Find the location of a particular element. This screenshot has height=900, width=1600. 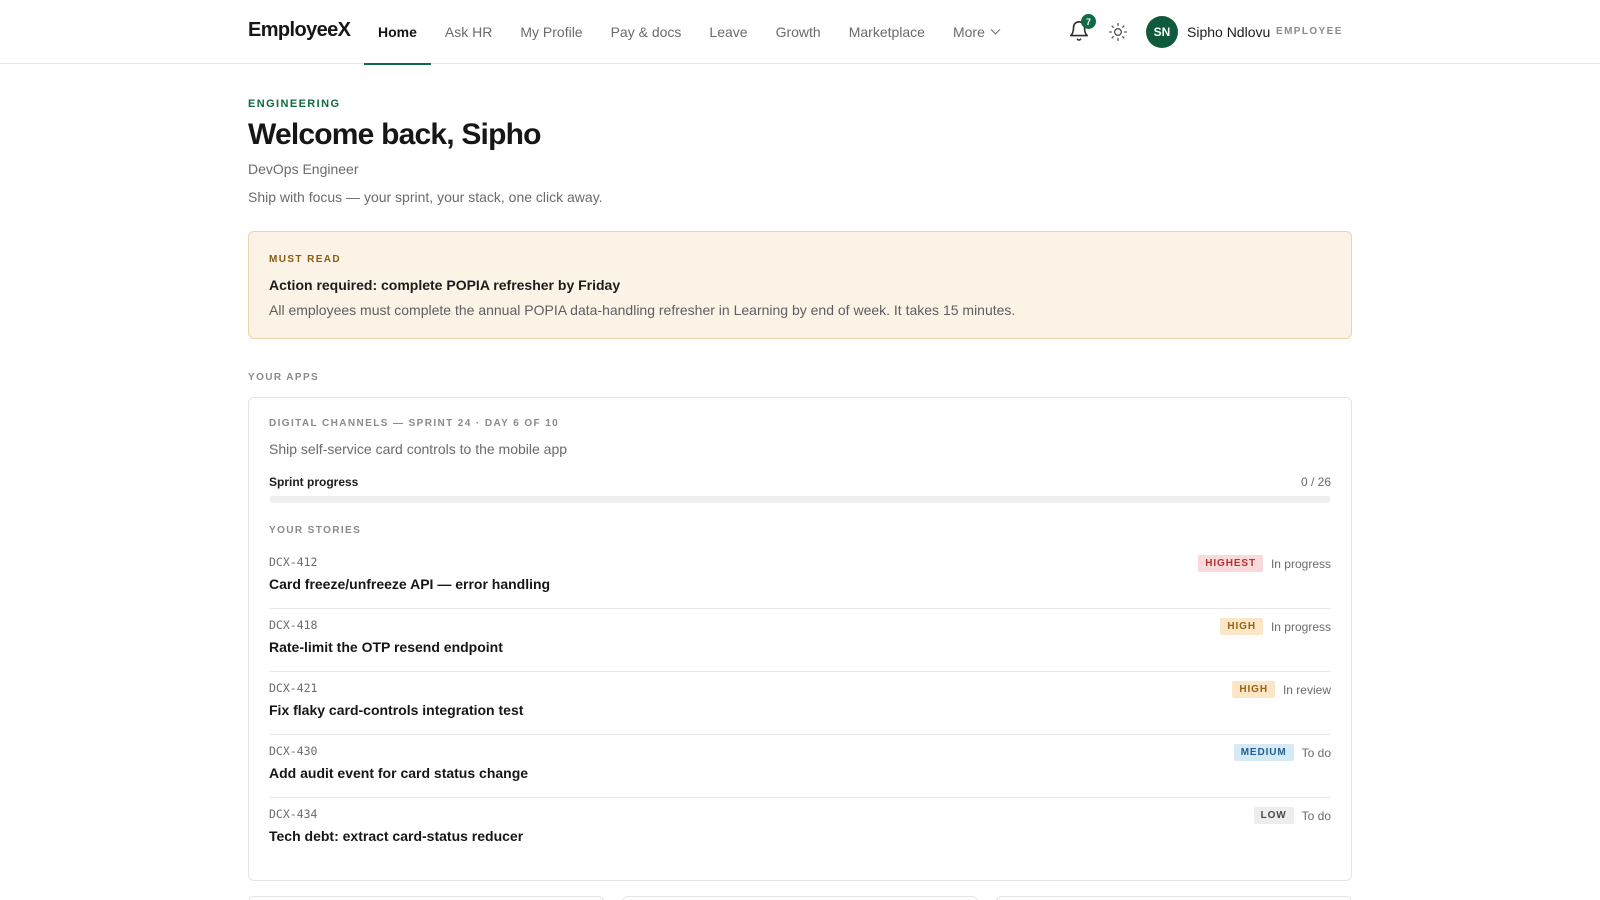

story-title: Add audit event for card status change is located at coordinates (399, 773).